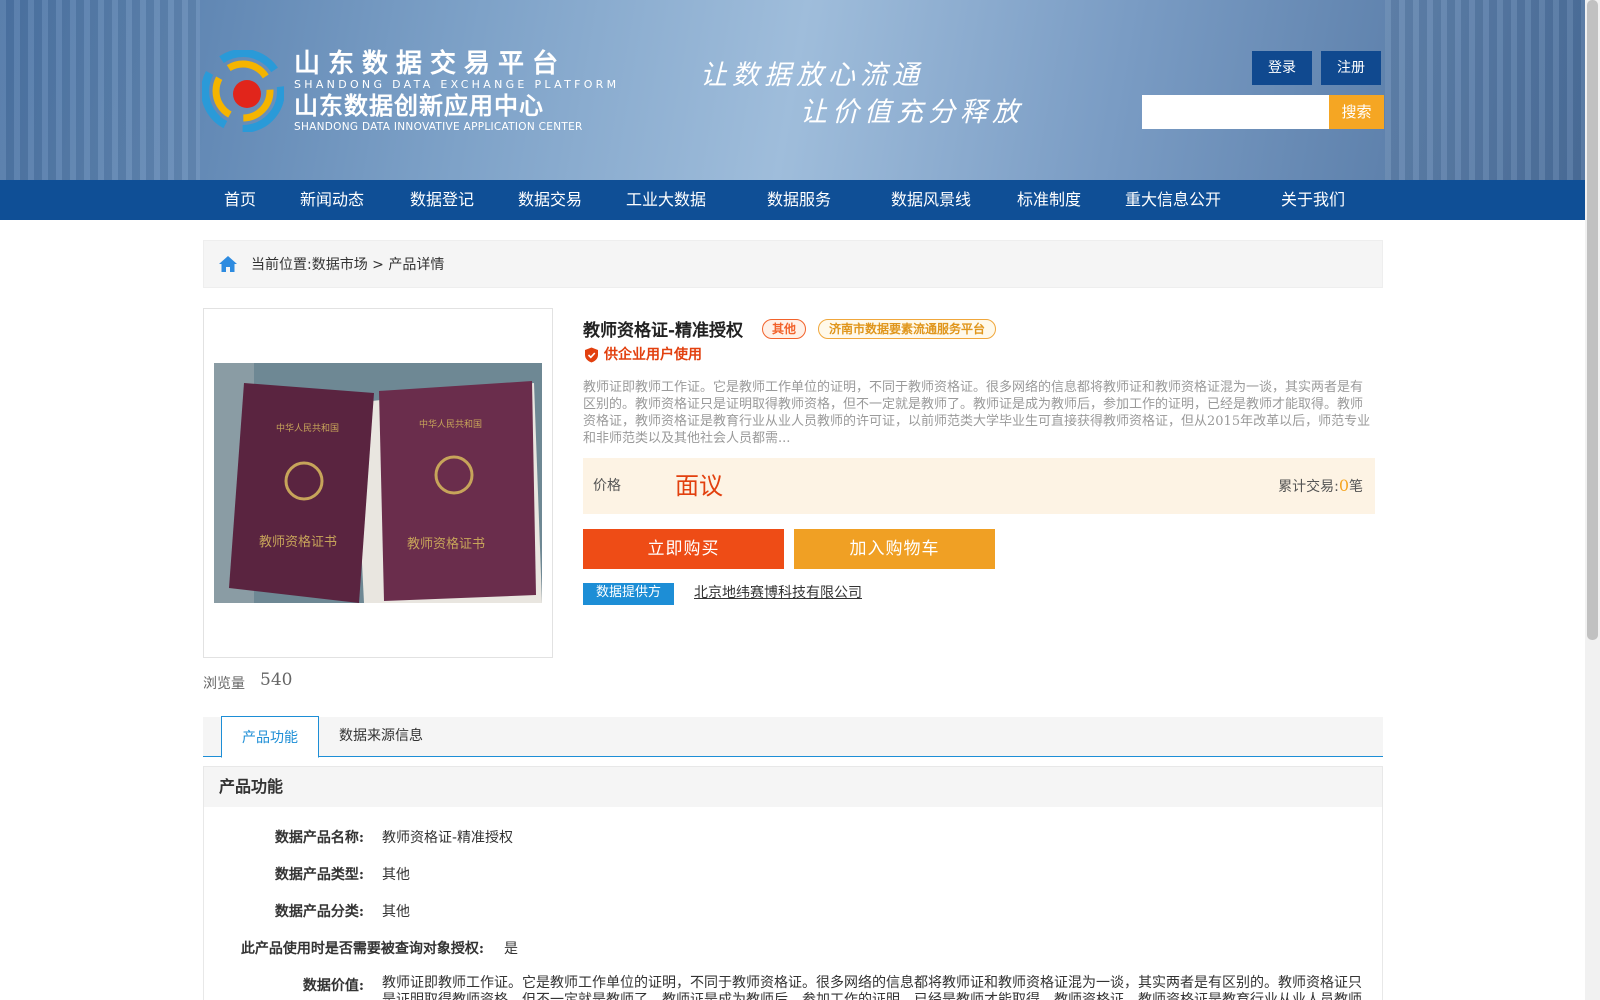 This screenshot has height=1000, width=1600. Describe the element at coordinates (683, 549) in the screenshot. I see `buy-now-button: 立即购买` at that location.